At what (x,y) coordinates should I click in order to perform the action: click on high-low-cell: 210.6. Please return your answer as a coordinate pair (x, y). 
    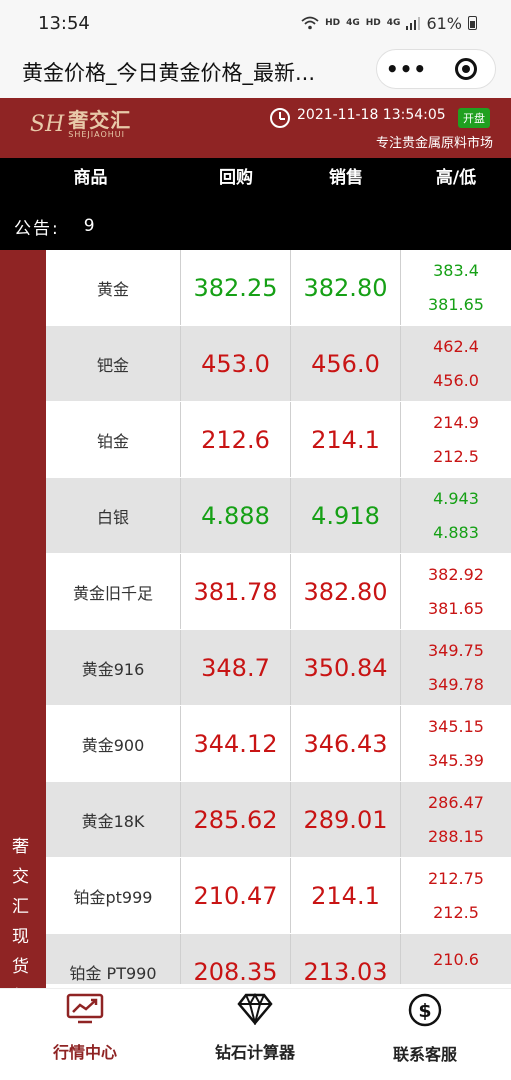
    Looking at the image, I should click on (456, 959).